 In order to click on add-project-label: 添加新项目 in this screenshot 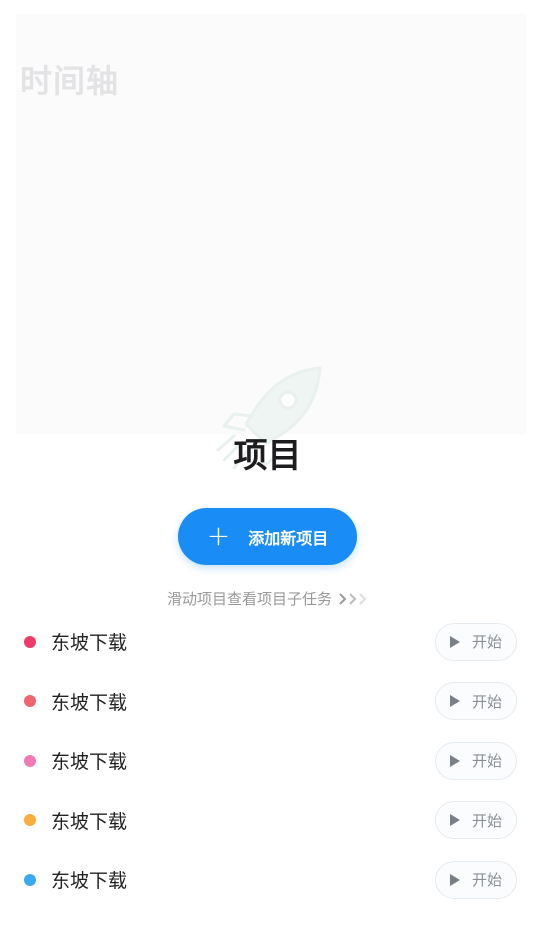, I will do `click(288, 538)`.